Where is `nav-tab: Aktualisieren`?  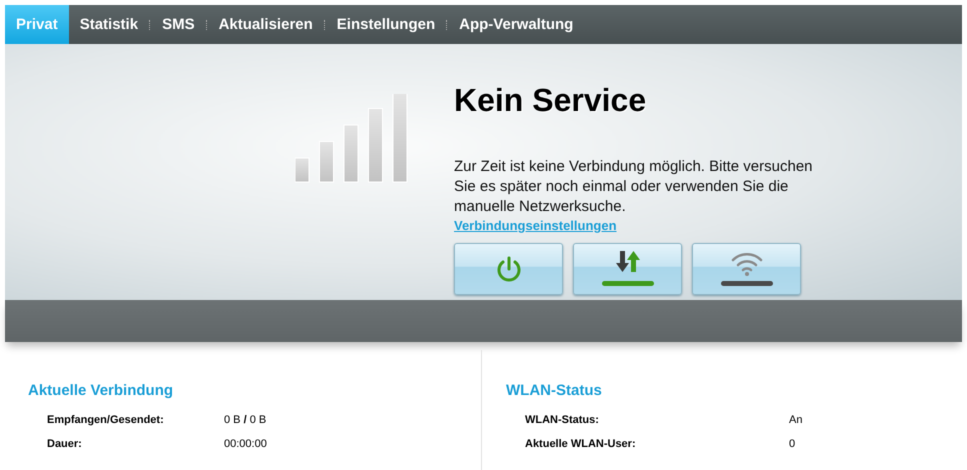 nav-tab: Aktualisieren is located at coordinates (266, 24).